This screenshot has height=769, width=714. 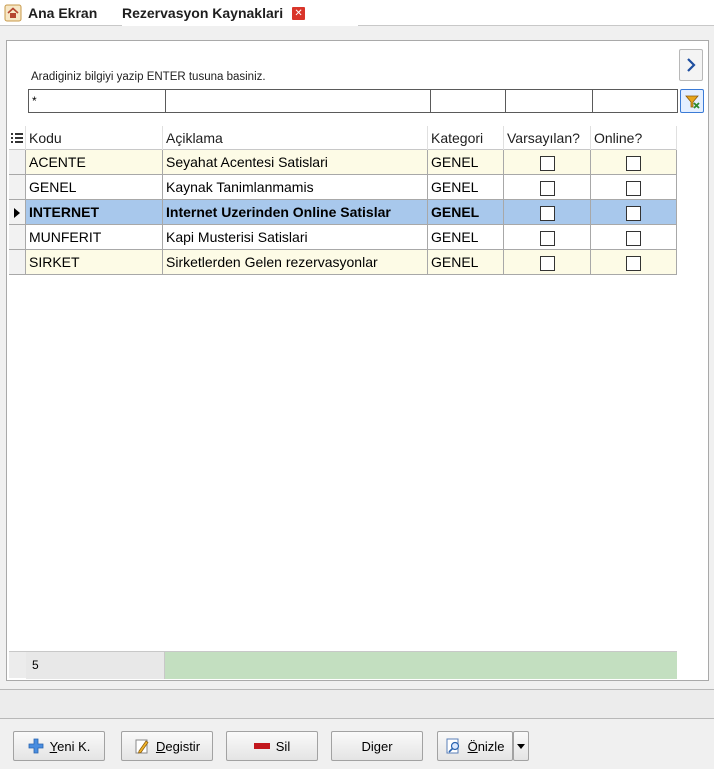 I want to click on filter-input-varsayilan, so click(x=549, y=101).